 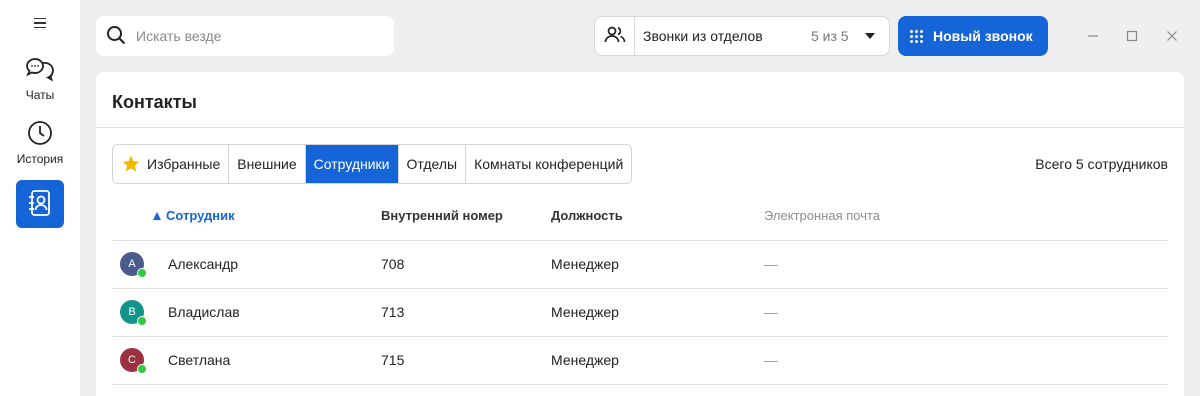 What do you see at coordinates (131, 164) in the screenshot?
I see `star-icon` at bounding box center [131, 164].